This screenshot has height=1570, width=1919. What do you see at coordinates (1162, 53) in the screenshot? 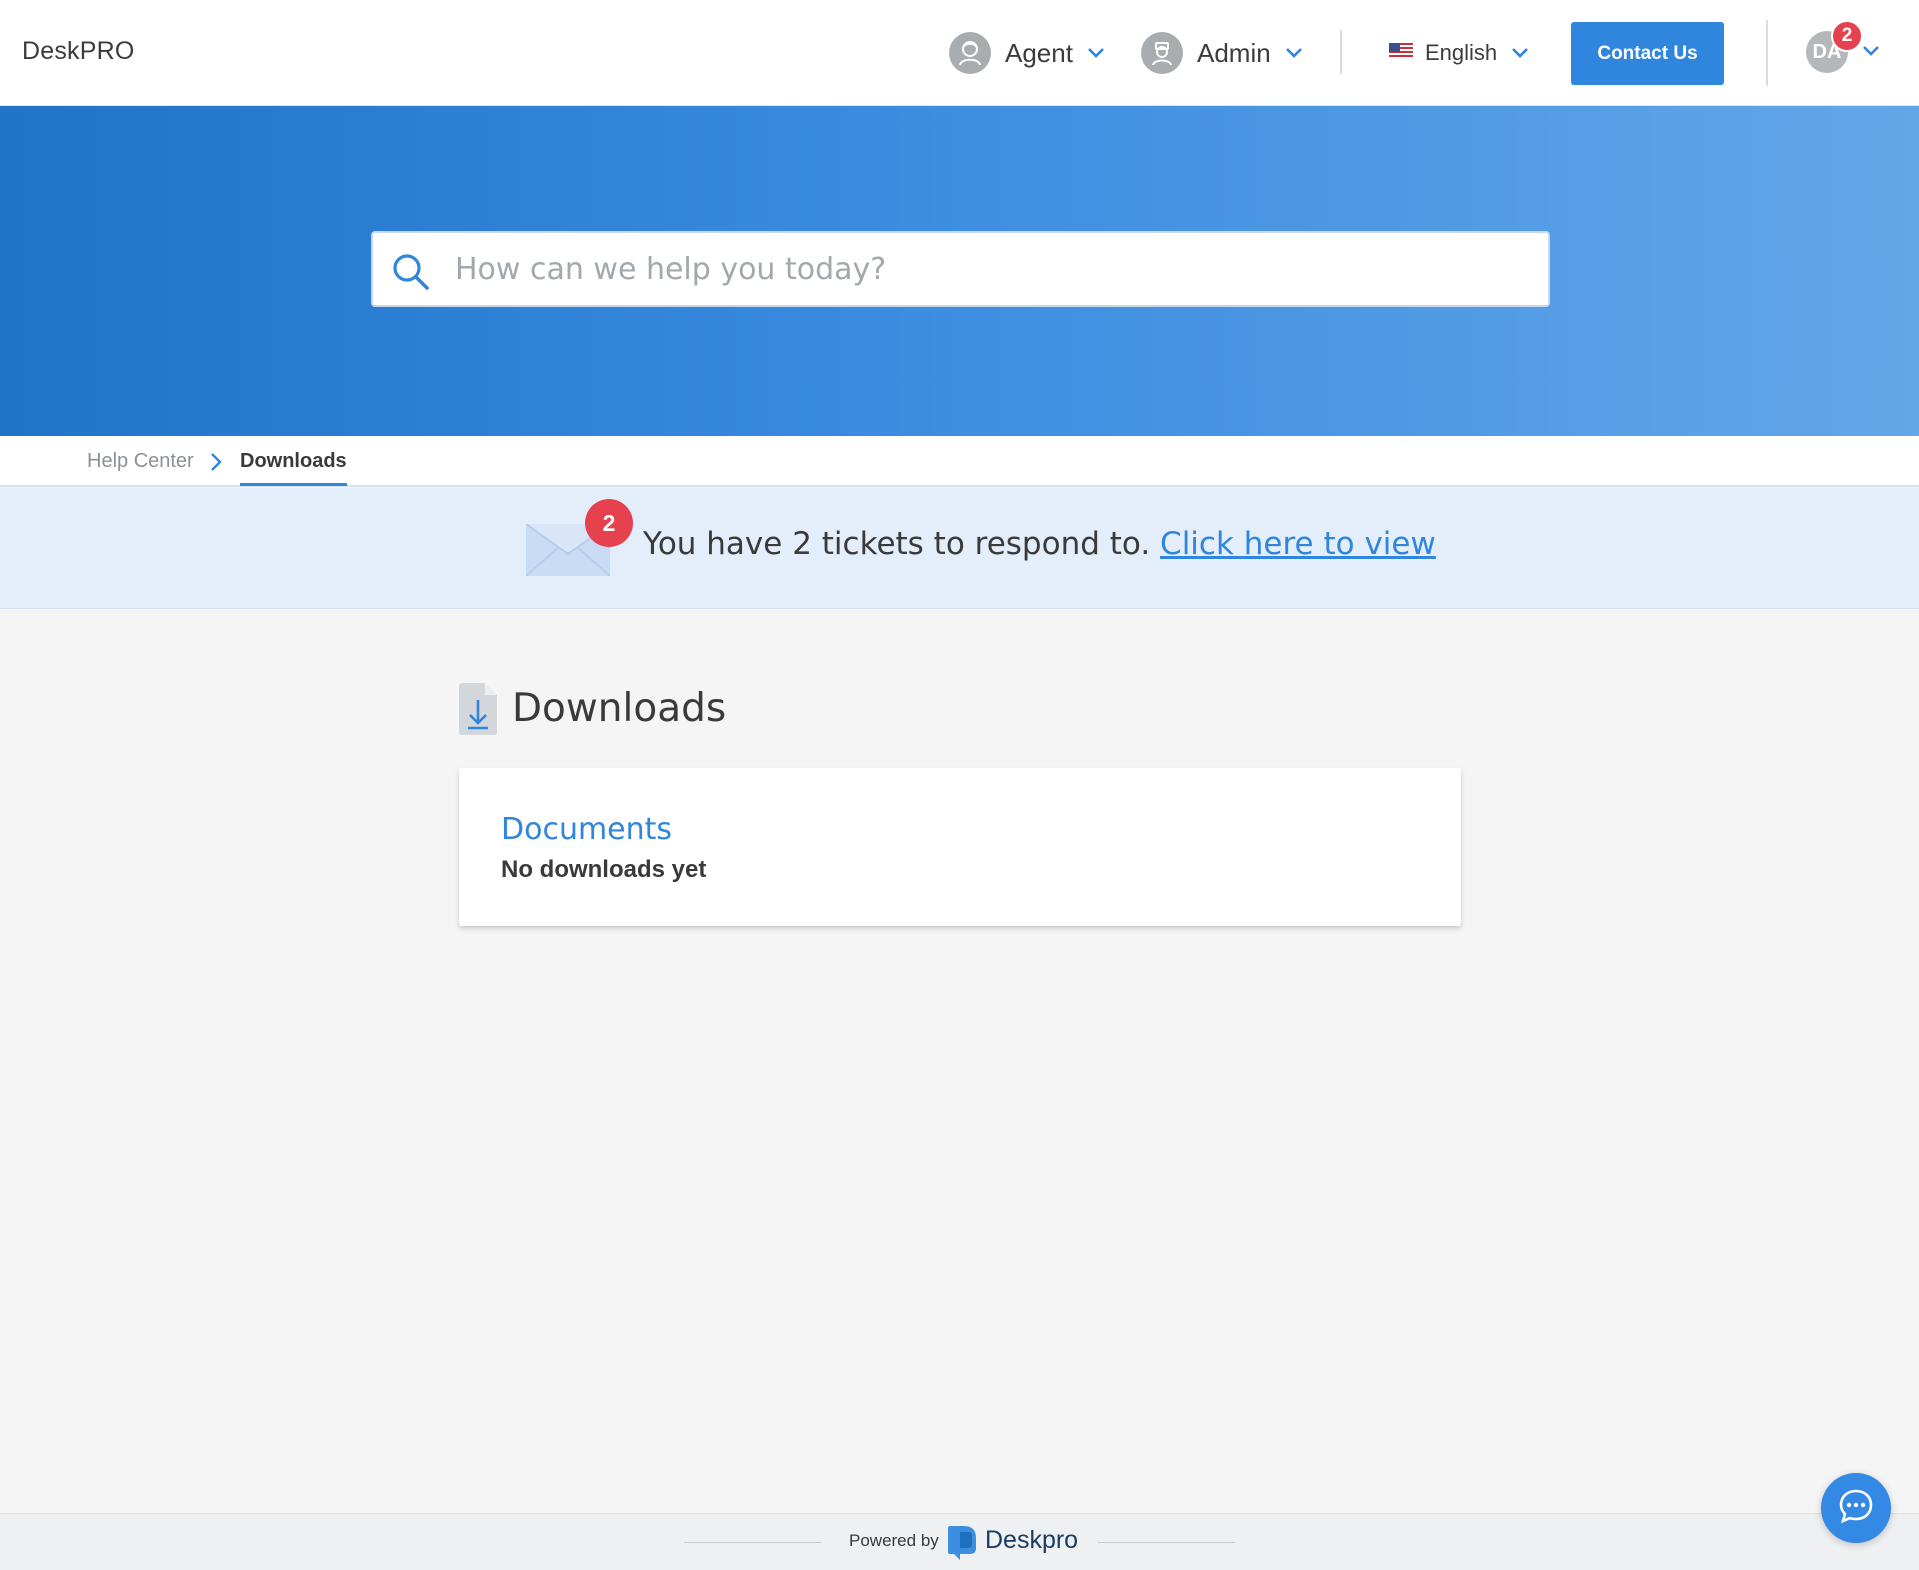
I see `admin-avatar-icon` at bounding box center [1162, 53].